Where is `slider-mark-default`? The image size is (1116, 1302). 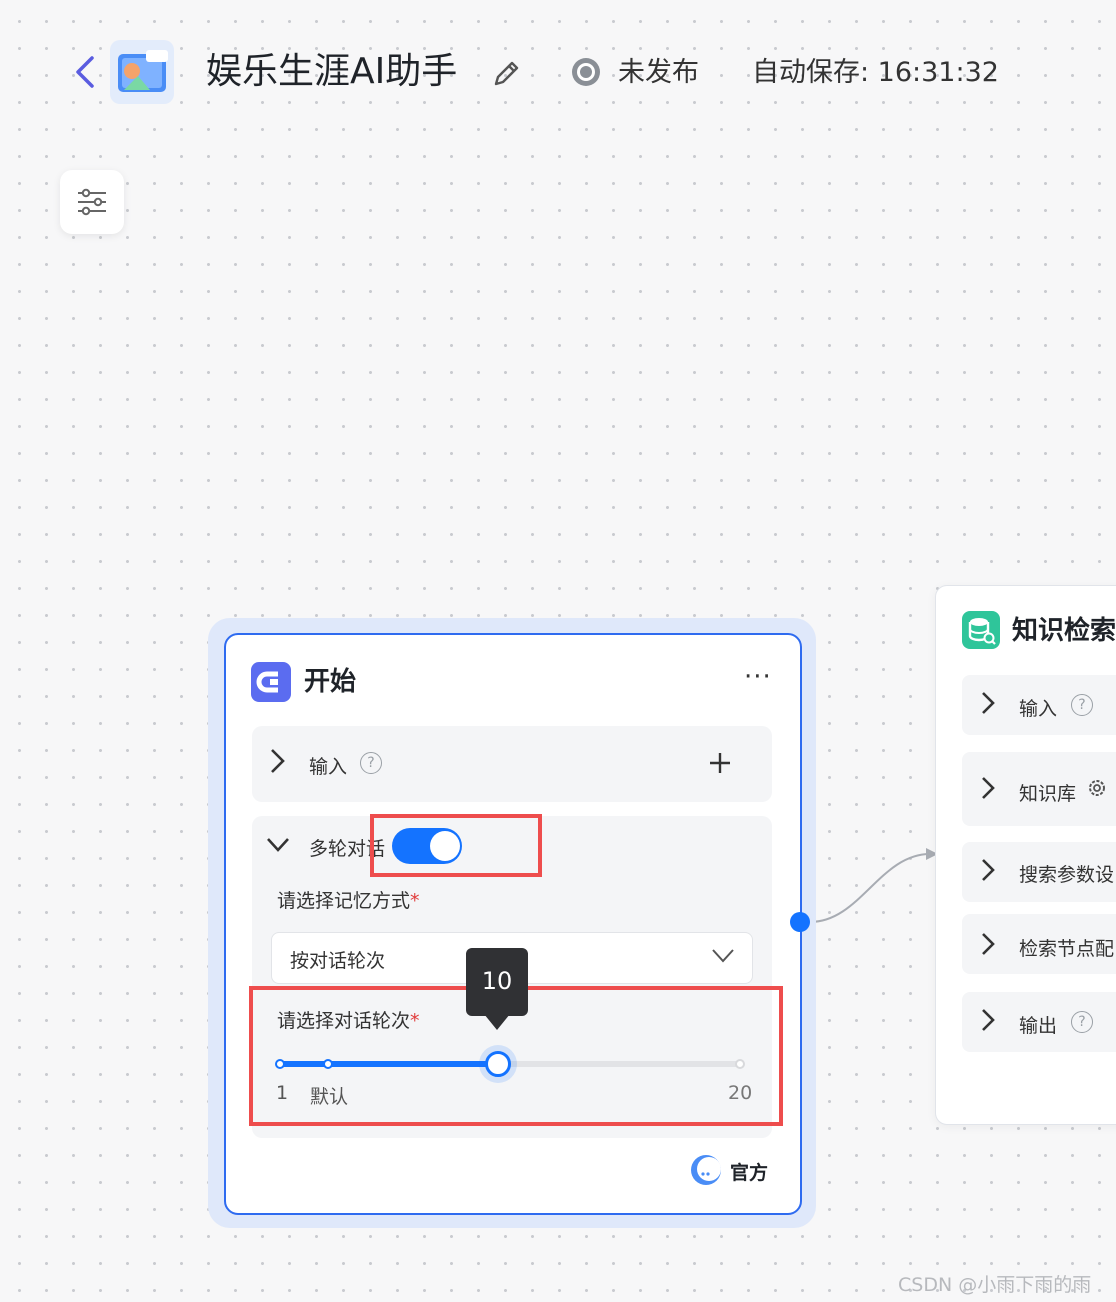 slider-mark-default is located at coordinates (328, 1064).